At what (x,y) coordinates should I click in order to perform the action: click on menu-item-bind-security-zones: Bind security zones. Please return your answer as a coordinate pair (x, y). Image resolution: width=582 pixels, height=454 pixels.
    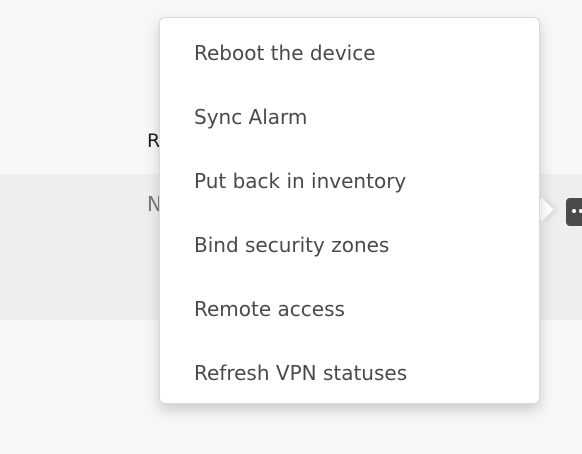
    Looking at the image, I should click on (349, 245).